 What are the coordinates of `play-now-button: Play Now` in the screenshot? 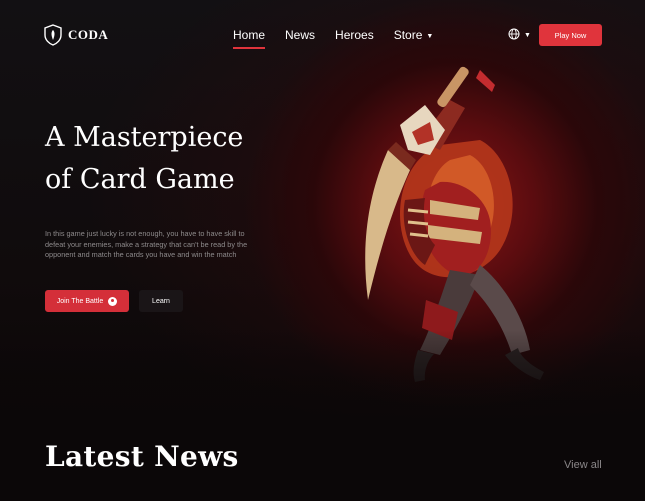 It's located at (570, 35).